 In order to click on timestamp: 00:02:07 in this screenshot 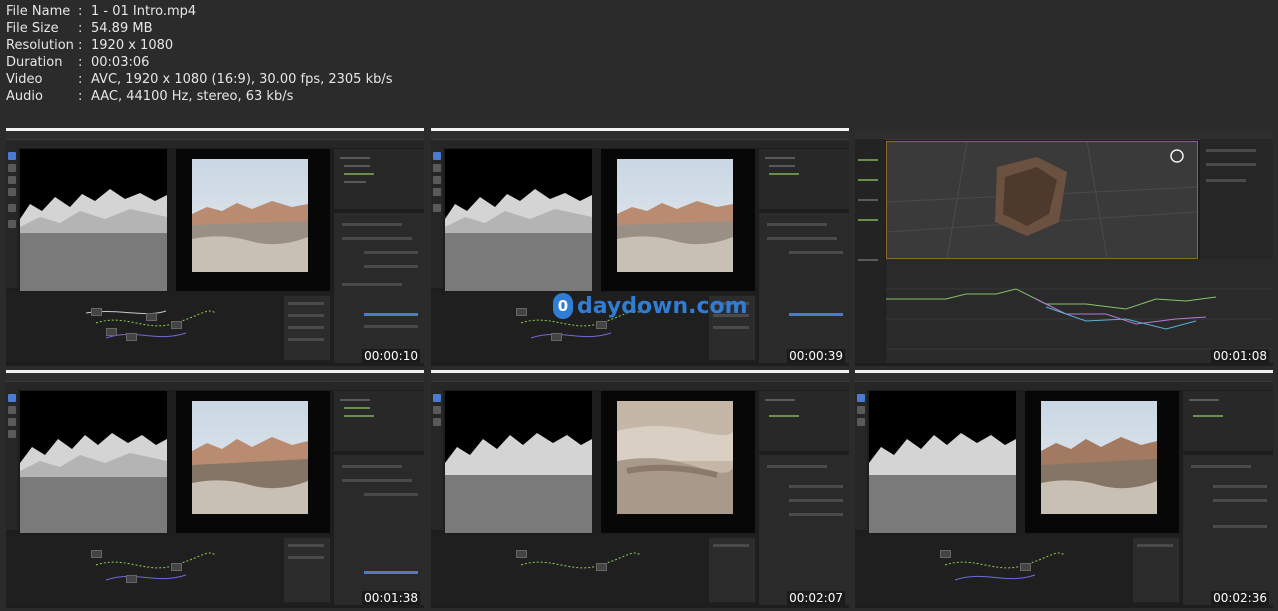, I will do `click(816, 598)`.